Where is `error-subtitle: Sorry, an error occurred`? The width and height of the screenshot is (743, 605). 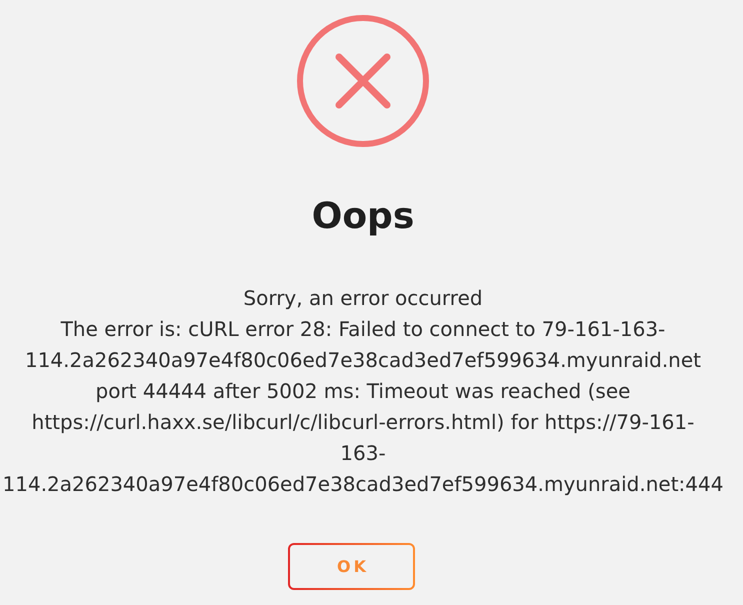
error-subtitle: Sorry, an error occurred is located at coordinates (363, 298).